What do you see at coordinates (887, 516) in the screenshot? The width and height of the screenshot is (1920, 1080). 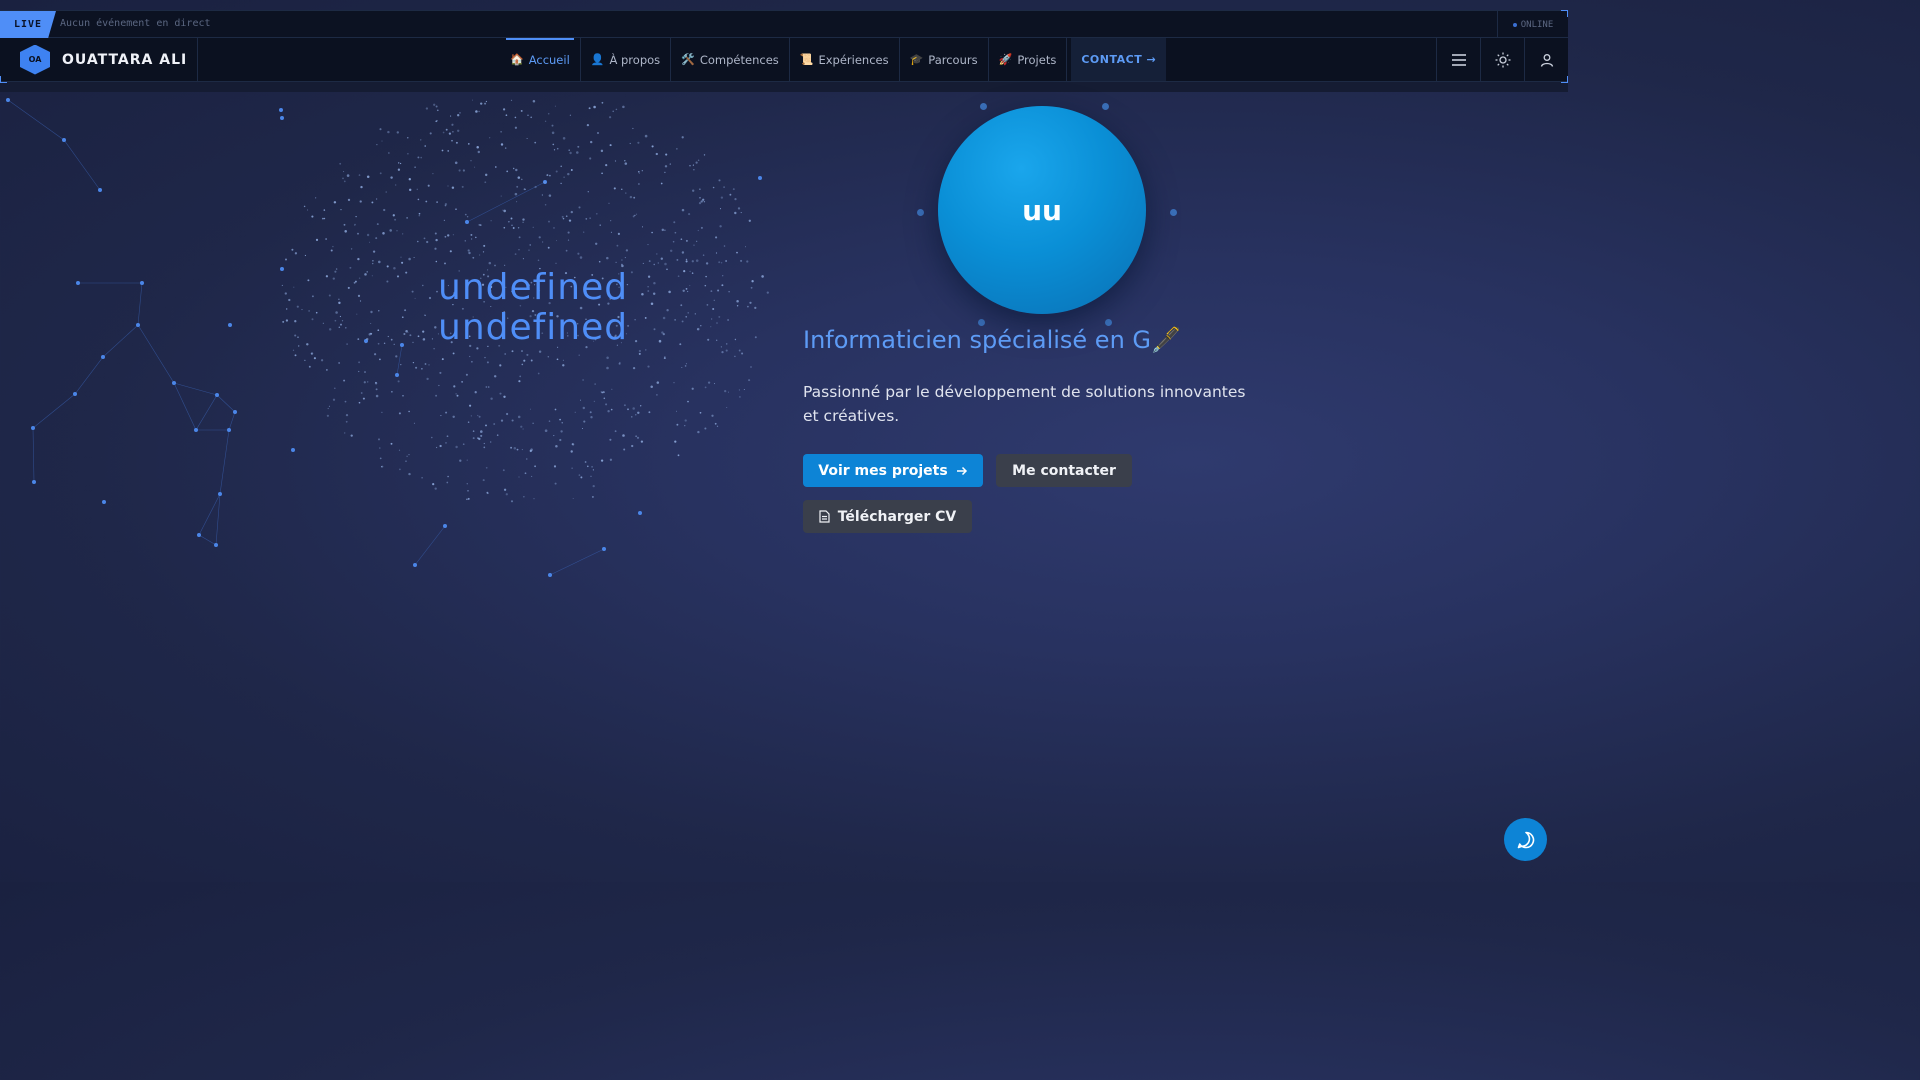 I see `download-cv-button: Télécharger CV` at bounding box center [887, 516].